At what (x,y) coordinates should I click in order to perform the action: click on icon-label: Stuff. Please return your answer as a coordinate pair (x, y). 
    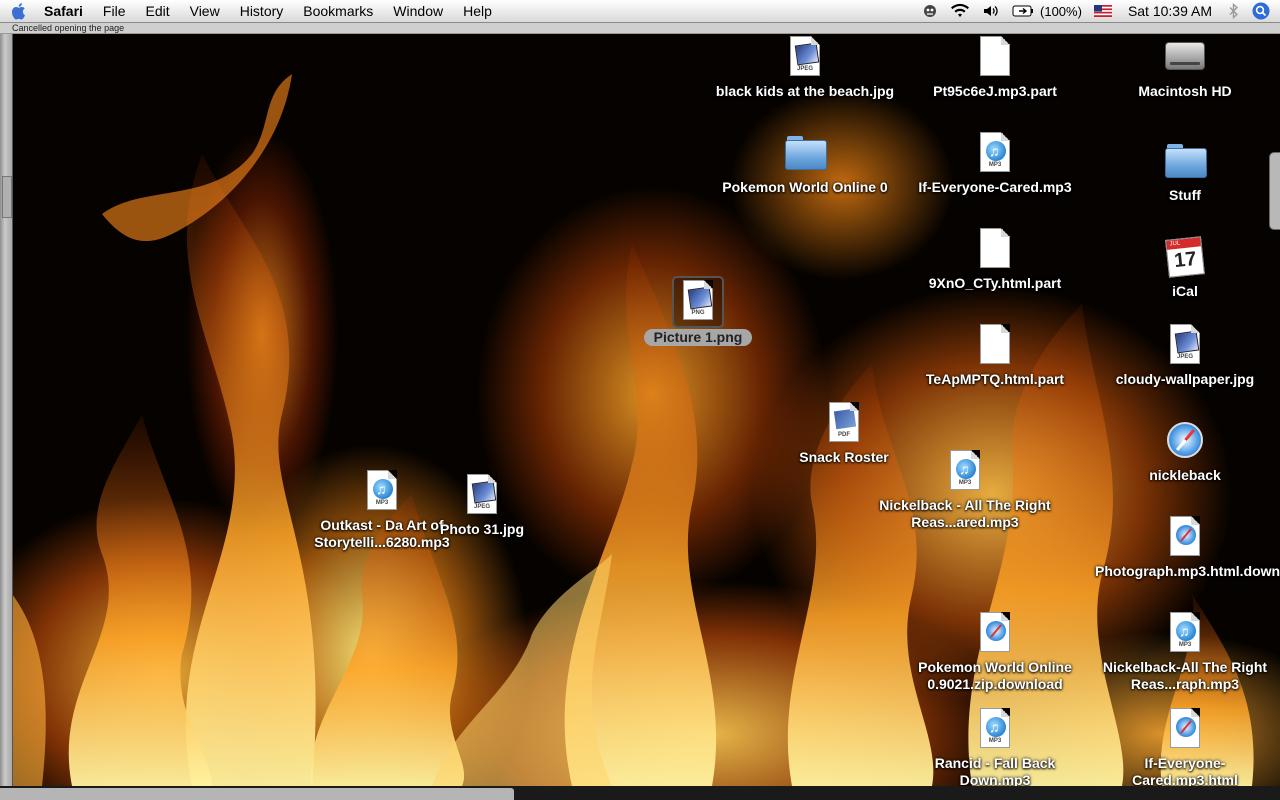
    Looking at the image, I should click on (1185, 195).